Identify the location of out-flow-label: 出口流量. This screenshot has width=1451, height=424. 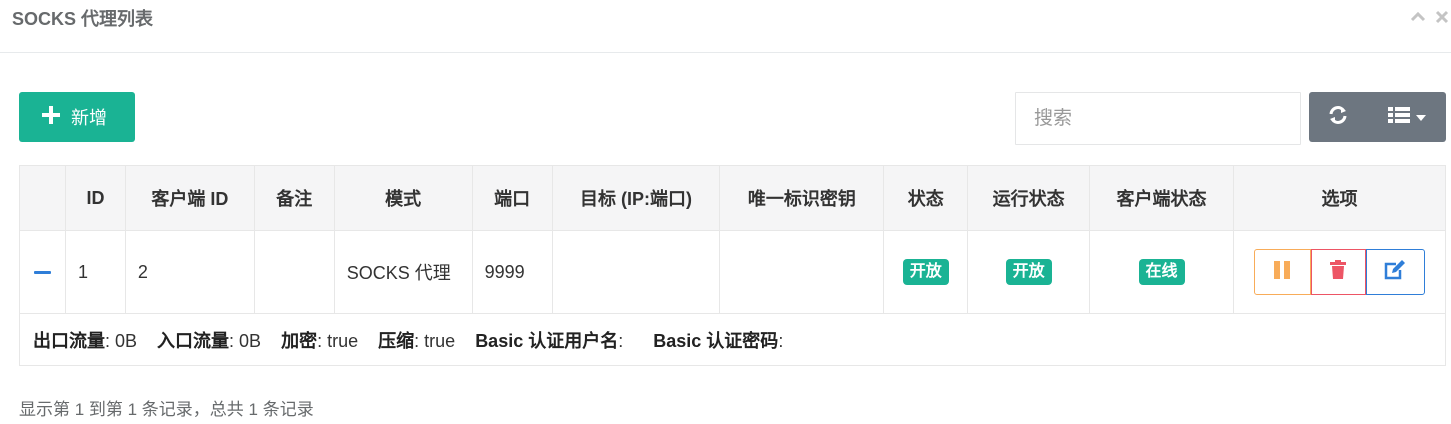
(69, 340).